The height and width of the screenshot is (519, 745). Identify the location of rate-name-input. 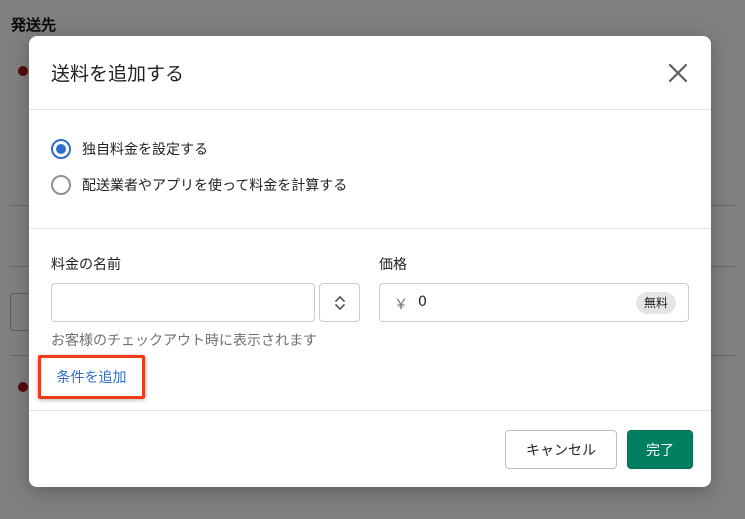
(183, 302).